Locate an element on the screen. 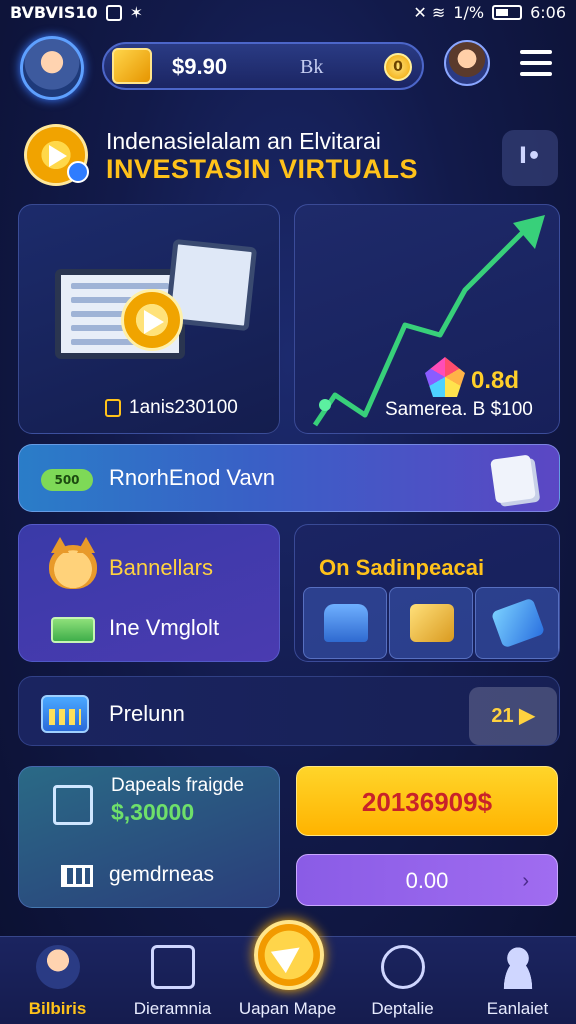 The width and height of the screenshot is (576, 1024). profile-icon is located at coordinates (58, 967).